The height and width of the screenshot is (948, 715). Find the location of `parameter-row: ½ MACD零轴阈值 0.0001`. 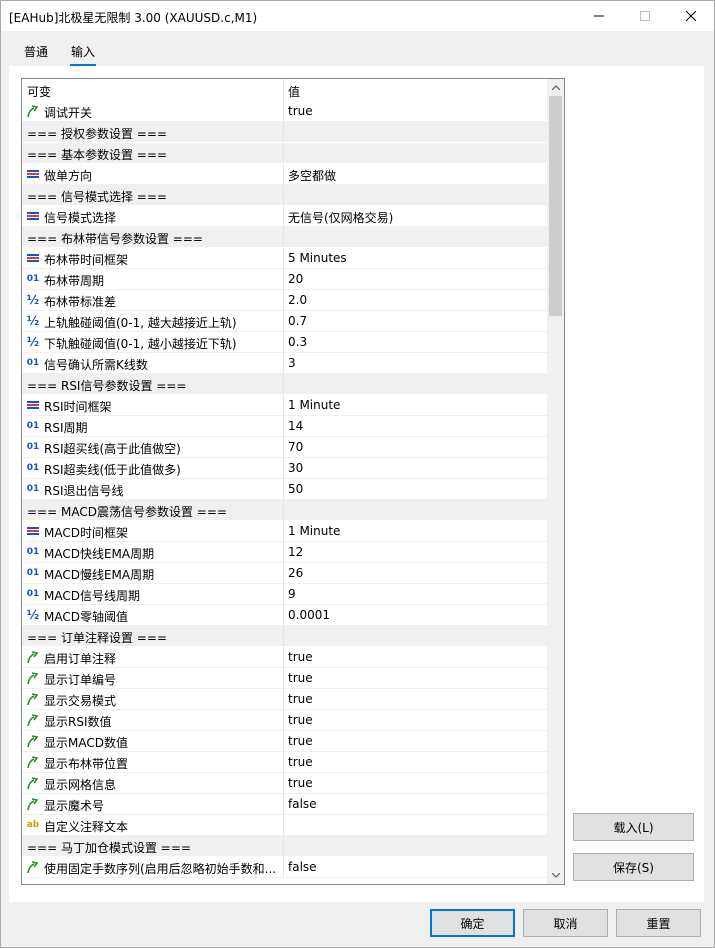

parameter-row: ½ MACD零轴阈值 0.0001 is located at coordinates (284, 615).